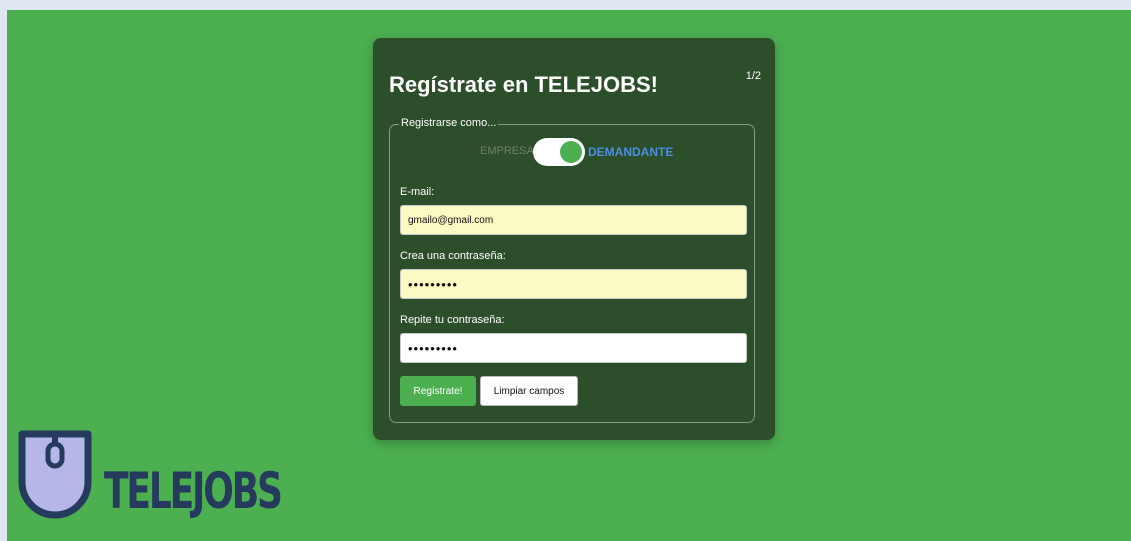 The width and height of the screenshot is (1131, 541). I want to click on role-toggle-row: EMPRESA DEMANDANTE, so click(572, 152).